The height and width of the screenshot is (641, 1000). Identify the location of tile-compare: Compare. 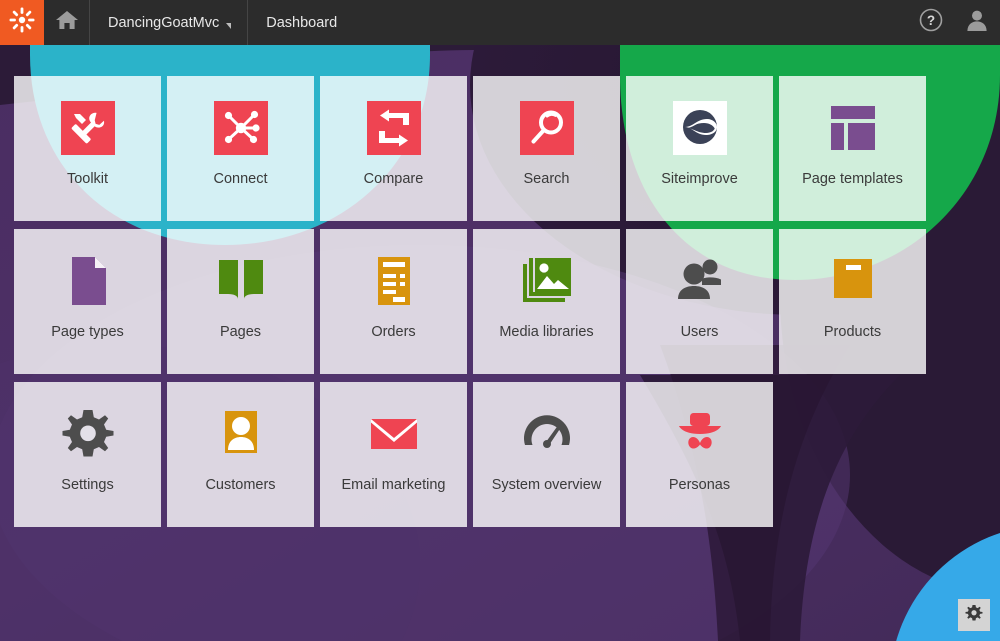
(393, 148).